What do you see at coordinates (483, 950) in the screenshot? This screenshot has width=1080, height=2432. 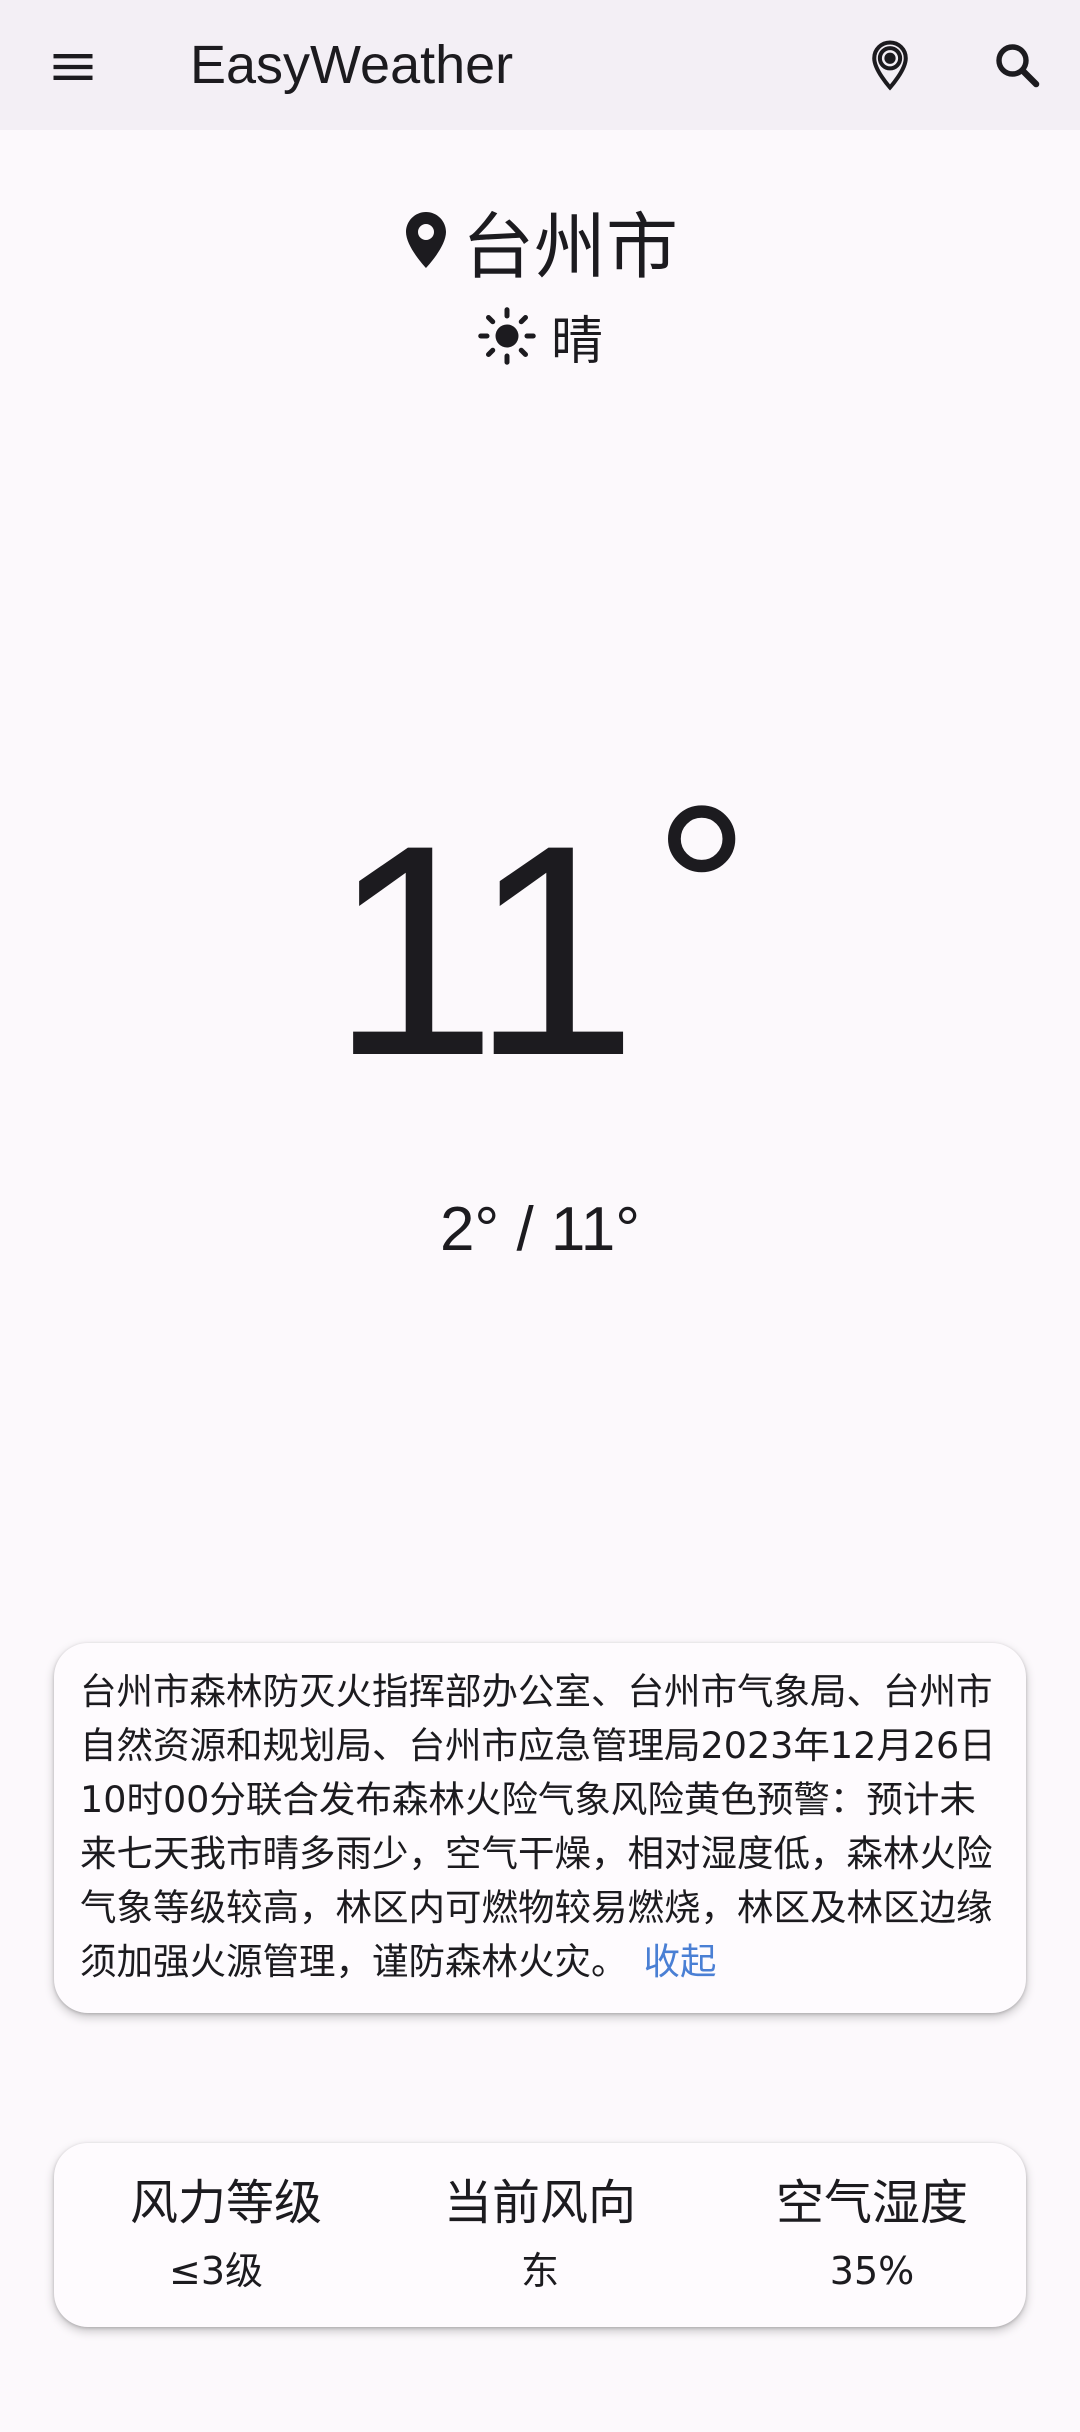 I see `temperature-value: 11` at bounding box center [483, 950].